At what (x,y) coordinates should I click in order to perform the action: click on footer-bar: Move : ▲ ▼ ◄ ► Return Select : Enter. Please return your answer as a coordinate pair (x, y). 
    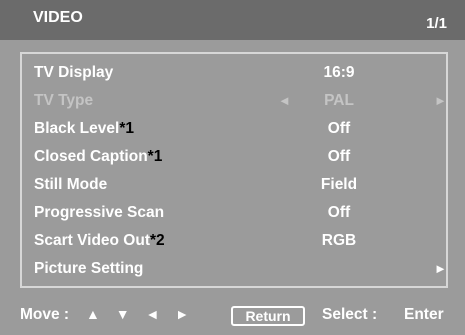
    Looking at the image, I should click on (232, 317).